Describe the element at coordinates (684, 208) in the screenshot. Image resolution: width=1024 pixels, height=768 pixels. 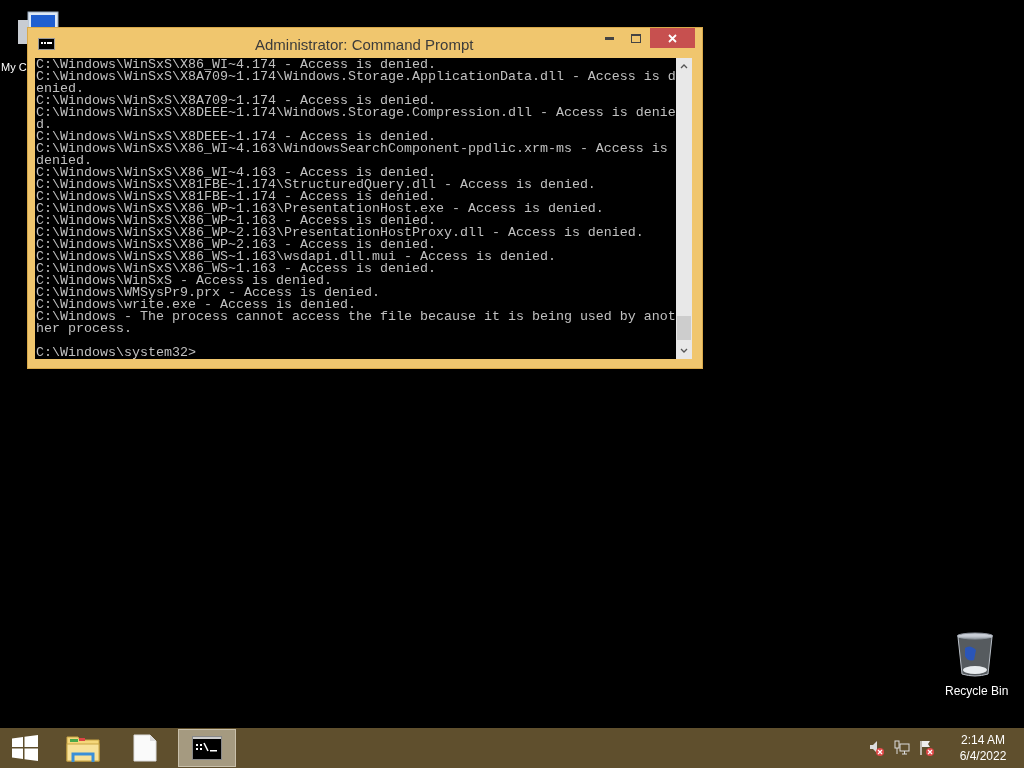
I see `scrollbar` at that location.